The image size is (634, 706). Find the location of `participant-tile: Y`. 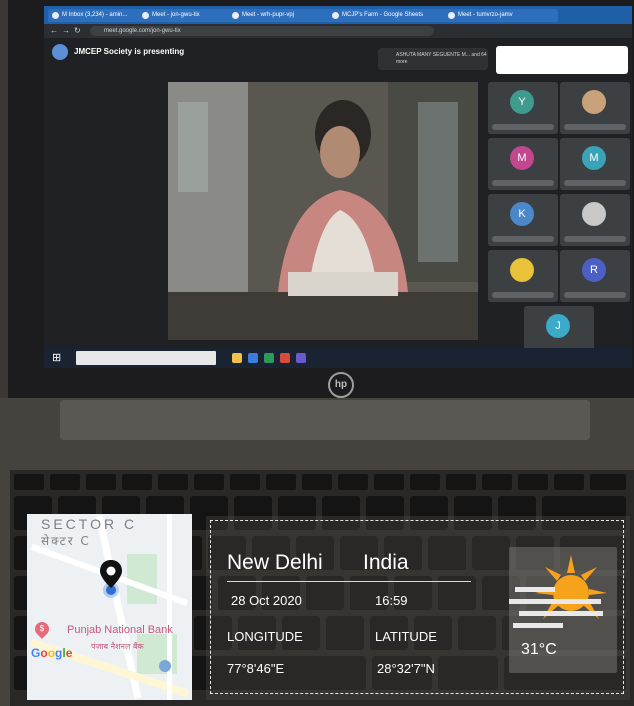

participant-tile: Y is located at coordinates (523, 108).